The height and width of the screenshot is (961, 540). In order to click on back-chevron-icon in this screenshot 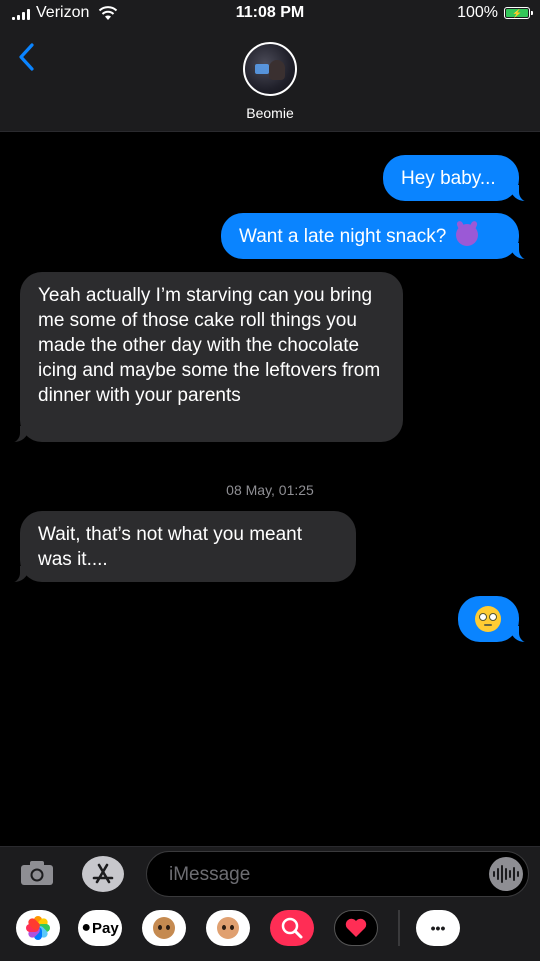, I will do `click(27, 57)`.